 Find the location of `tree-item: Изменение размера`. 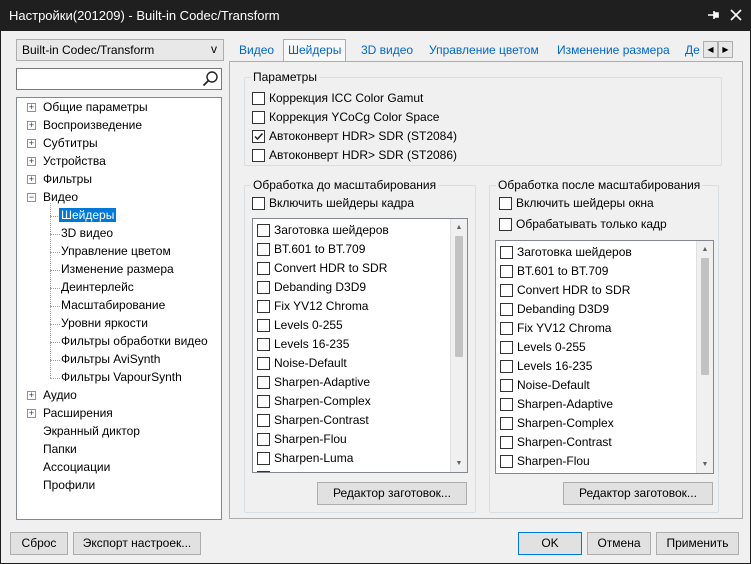

tree-item: Изменение размера is located at coordinates (139, 270).